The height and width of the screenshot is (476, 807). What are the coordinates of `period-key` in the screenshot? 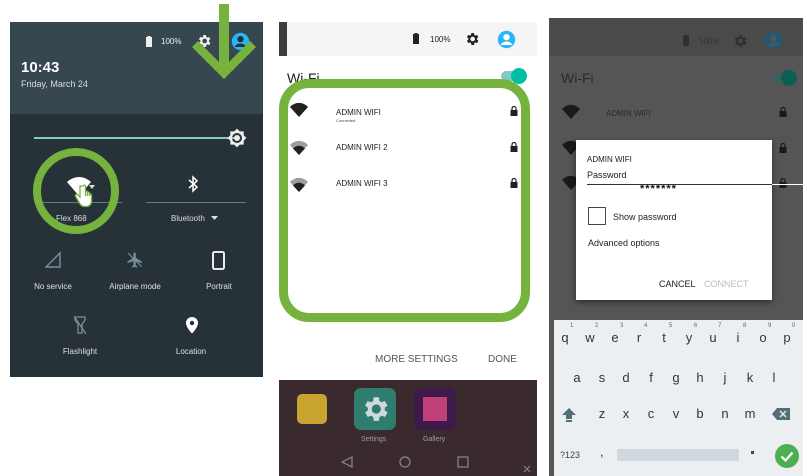 It's located at (752, 452).